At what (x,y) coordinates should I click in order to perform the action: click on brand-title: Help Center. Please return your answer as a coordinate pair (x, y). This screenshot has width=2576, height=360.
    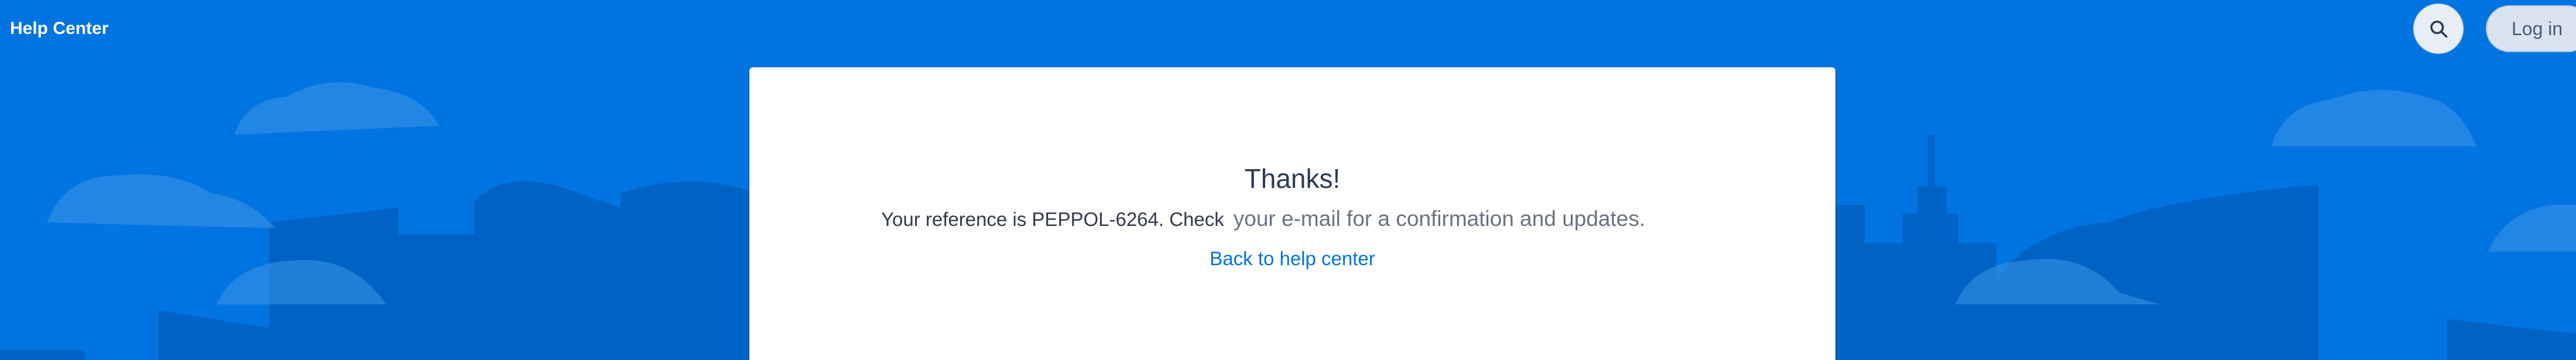
    Looking at the image, I should click on (59, 29).